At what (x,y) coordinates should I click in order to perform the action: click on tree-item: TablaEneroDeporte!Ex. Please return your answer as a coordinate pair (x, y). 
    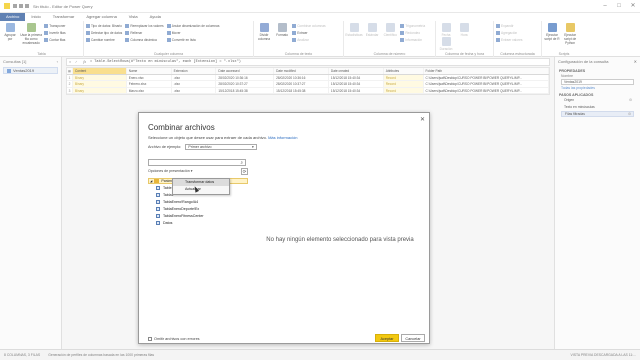
    Looking at the image, I should click on (198, 208).